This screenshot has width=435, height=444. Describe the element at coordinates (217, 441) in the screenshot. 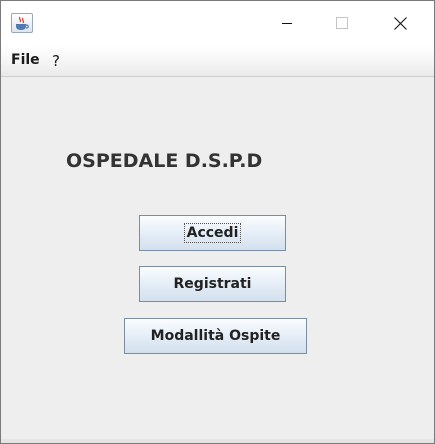

I see `window-bottom-edge` at that location.